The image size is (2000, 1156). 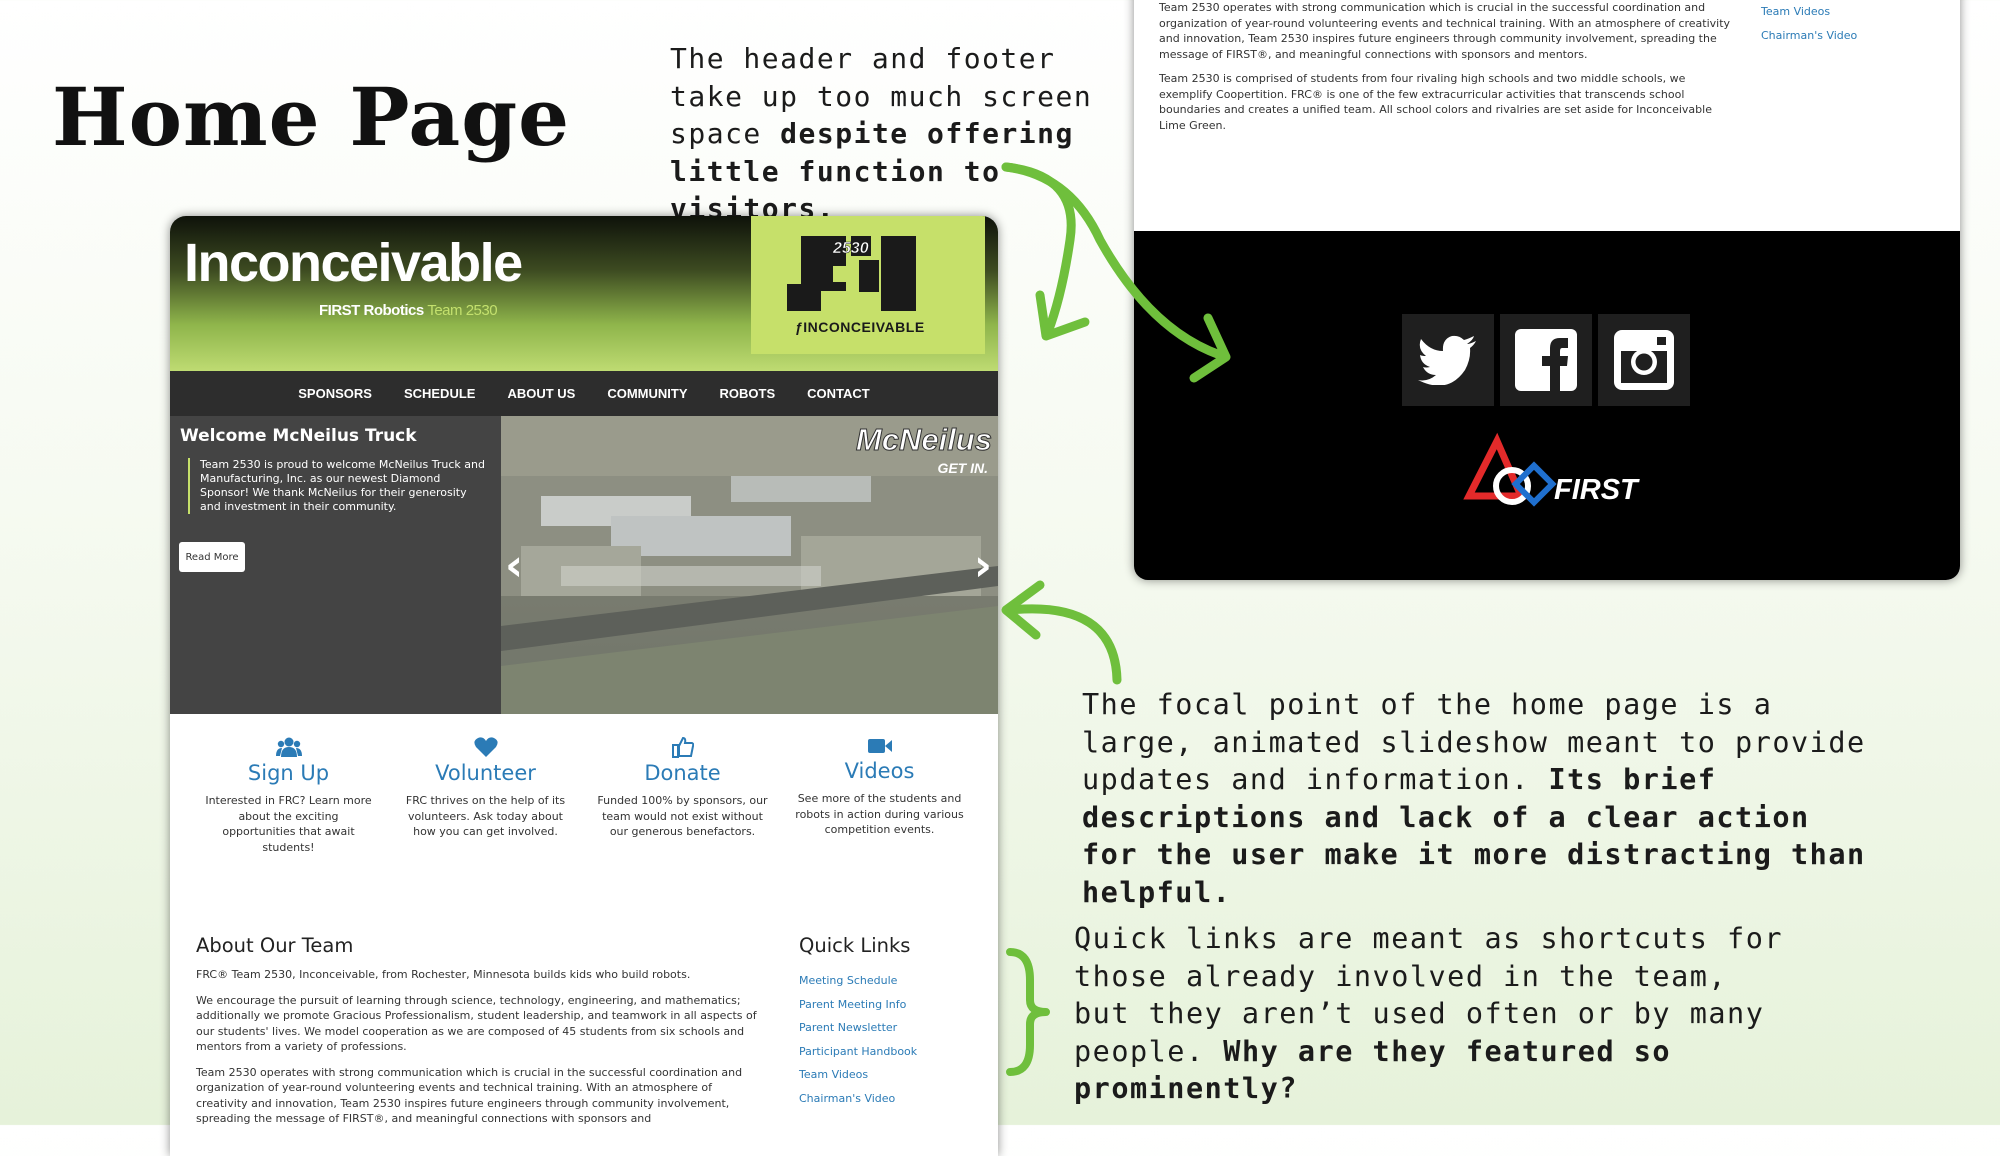 I want to click on nav-about-us: ABOUT US, so click(x=541, y=393).